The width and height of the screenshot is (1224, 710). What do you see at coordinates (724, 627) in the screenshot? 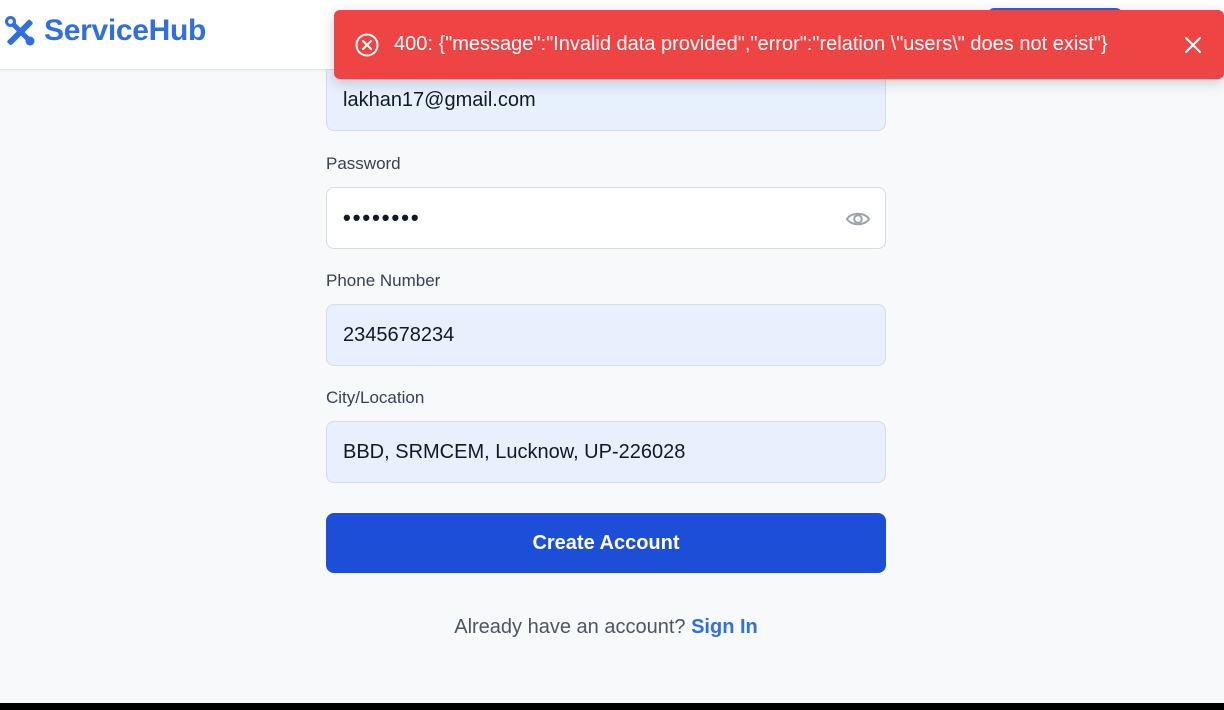
I see `signin-link: Sign In` at bounding box center [724, 627].